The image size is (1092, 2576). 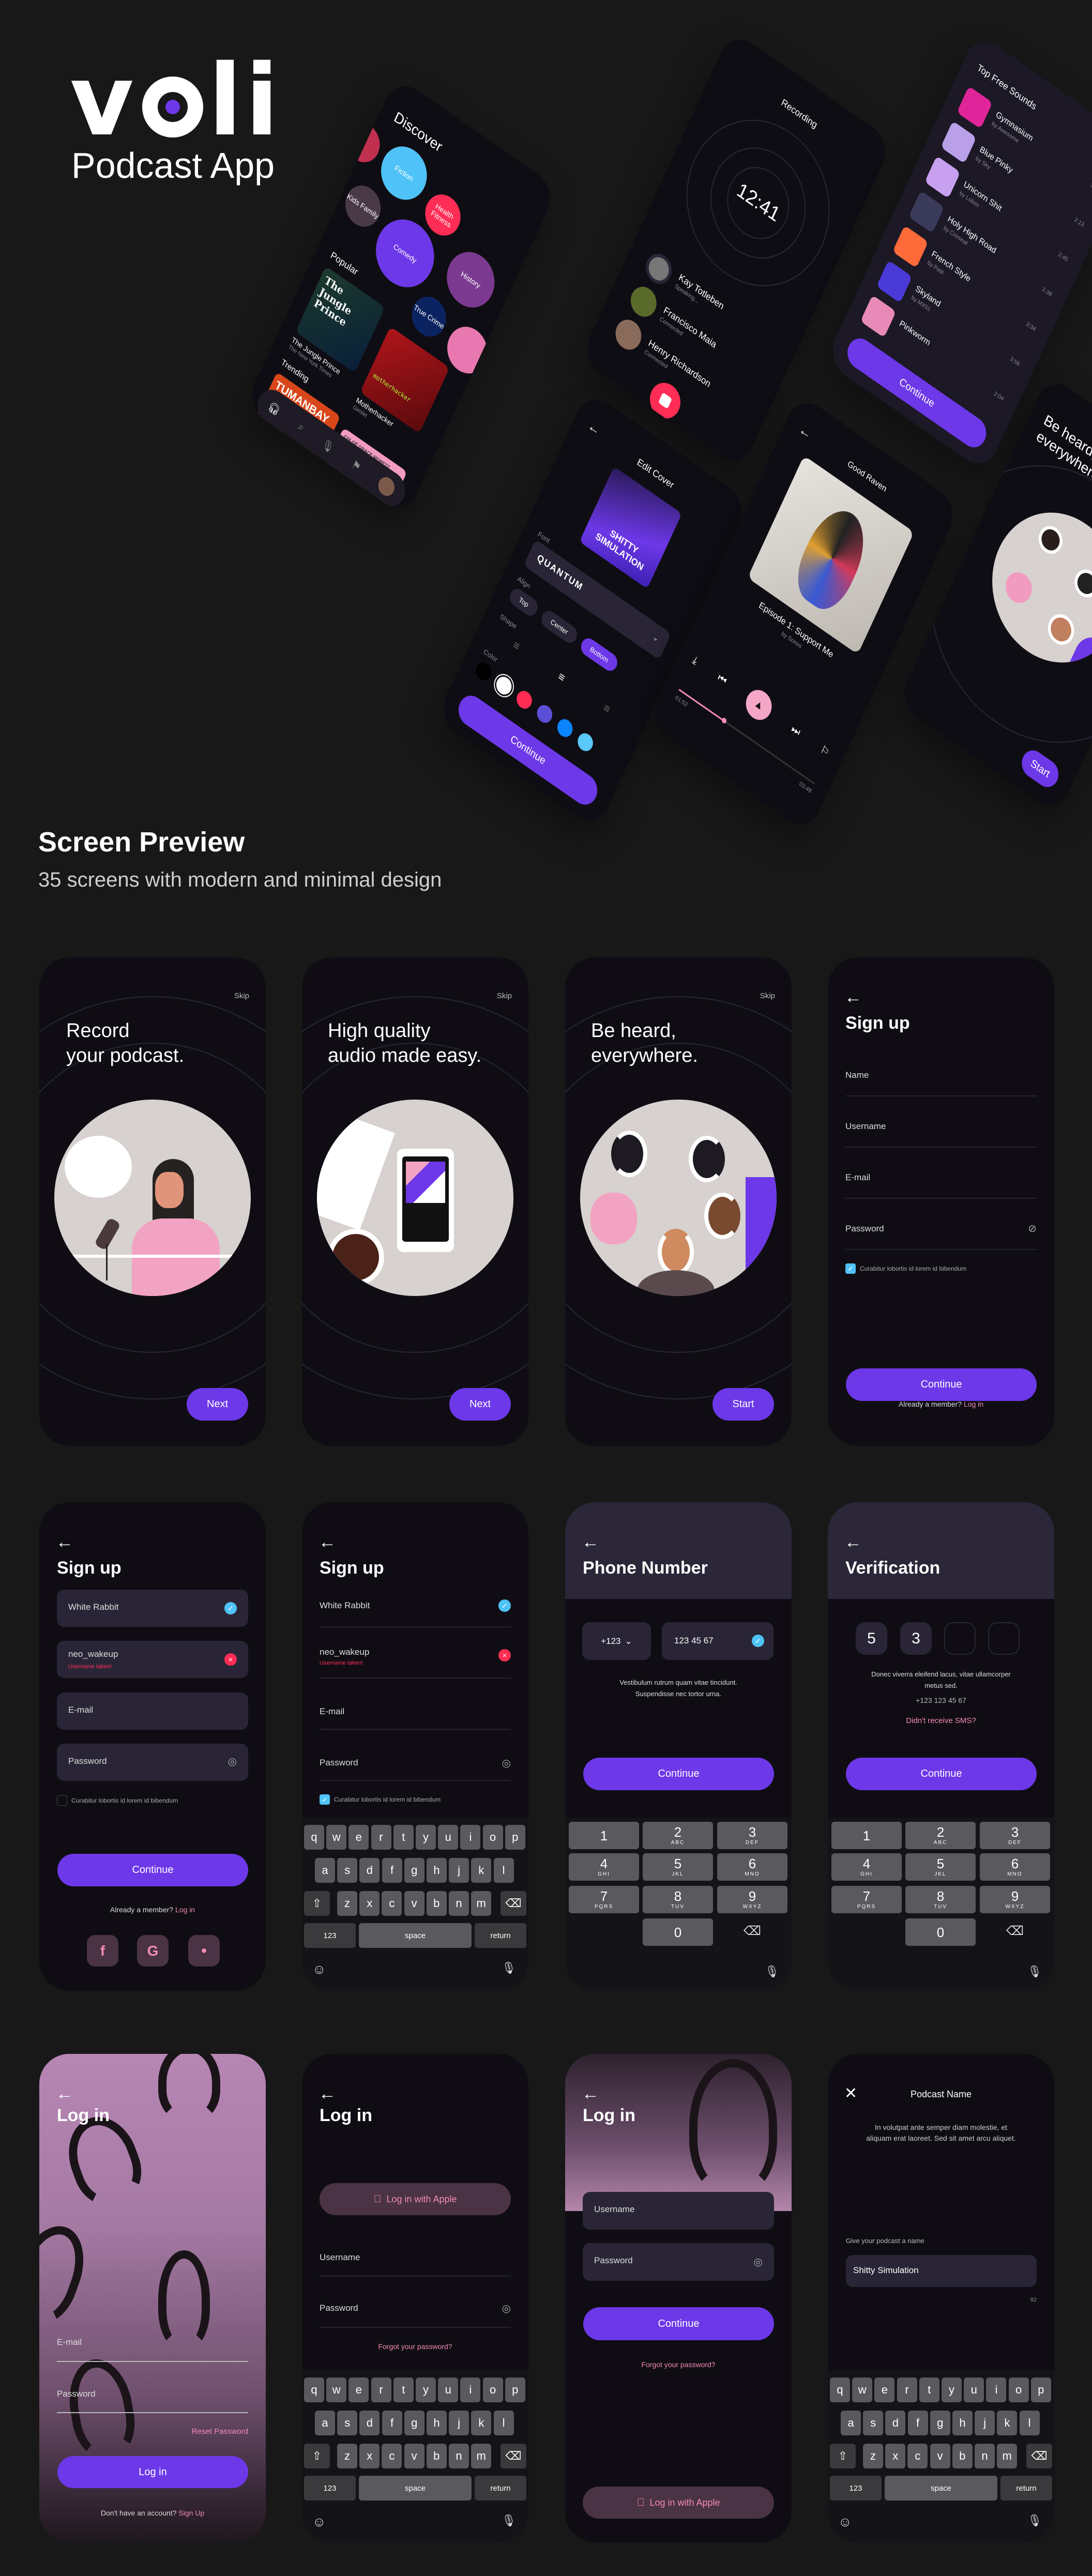 I want to click on key: r, so click(x=381, y=2389).